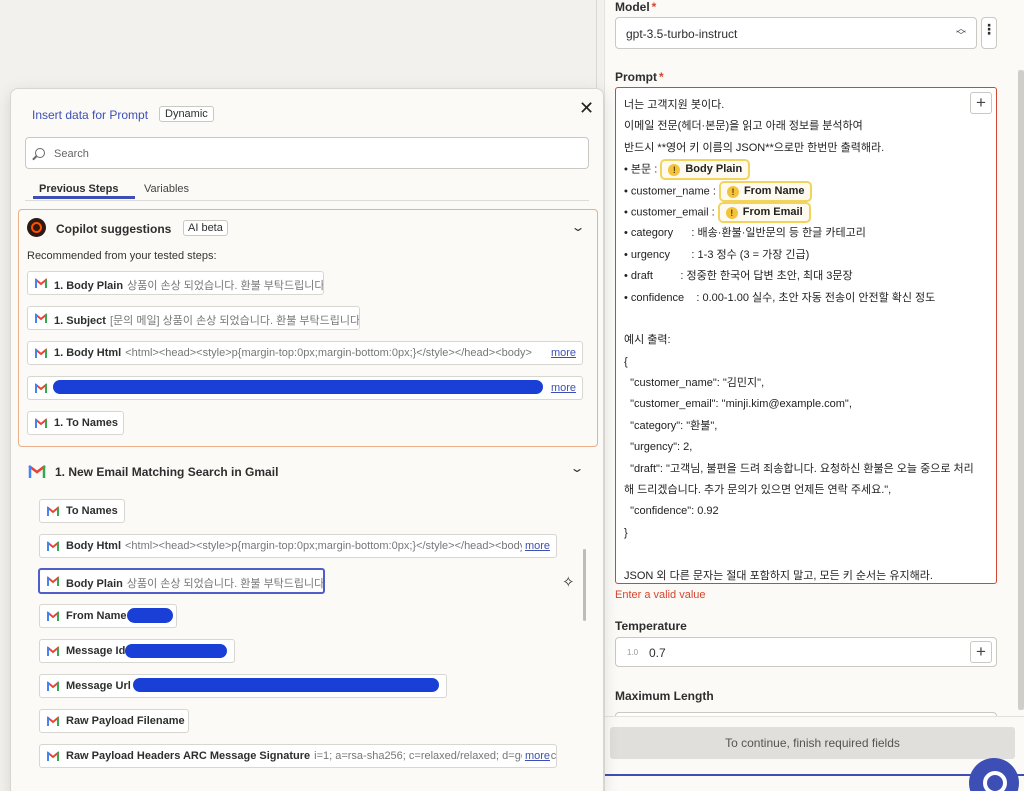 The image size is (1024, 791). I want to click on footer-bar: To continue, finish required fields, so click(814, 753).